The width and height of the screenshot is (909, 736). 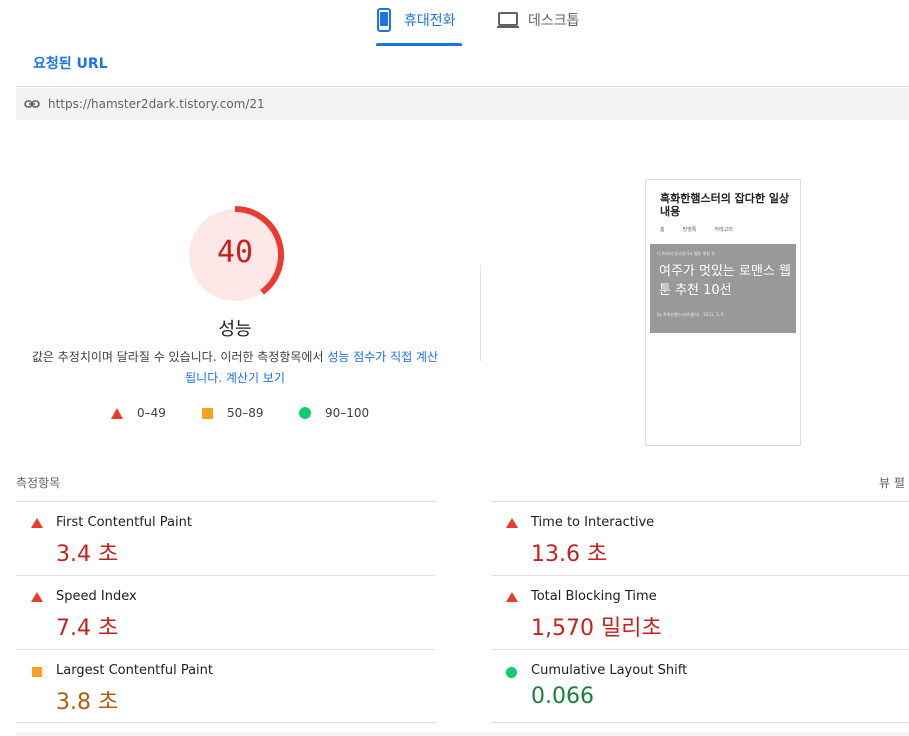 What do you see at coordinates (691, 314) in the screenshot?
I see `screenshot-meta: by 흑화한햄스터(바룸이) · 2021. 3. 6.` at bounding box center [691, 314].